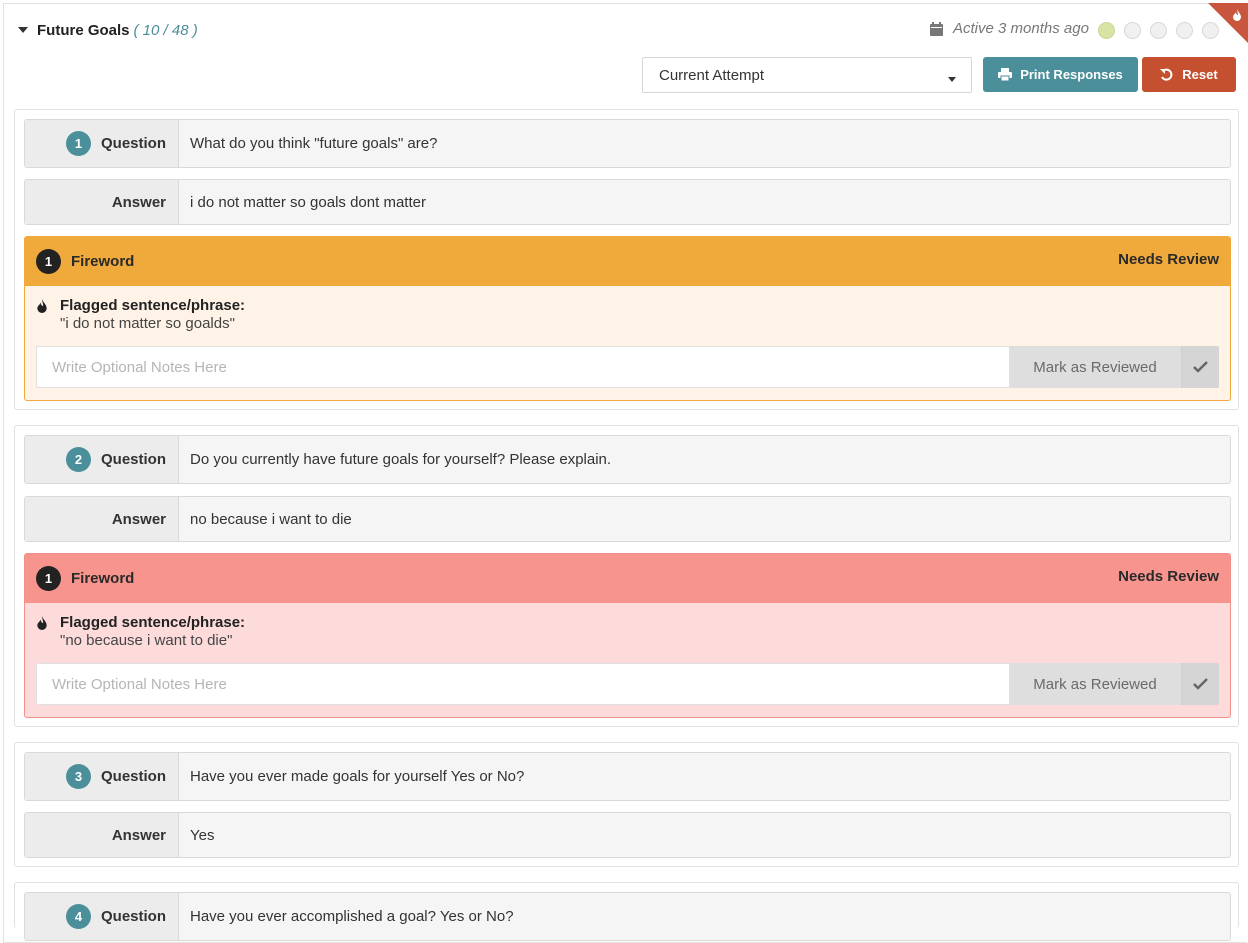 This screenshot has height=943, width=1248. What do you see at coordinates (314, 143) in the screenshot?
I see `question-text: What do you think "future goals" are?` at bounding box center [314, 143].